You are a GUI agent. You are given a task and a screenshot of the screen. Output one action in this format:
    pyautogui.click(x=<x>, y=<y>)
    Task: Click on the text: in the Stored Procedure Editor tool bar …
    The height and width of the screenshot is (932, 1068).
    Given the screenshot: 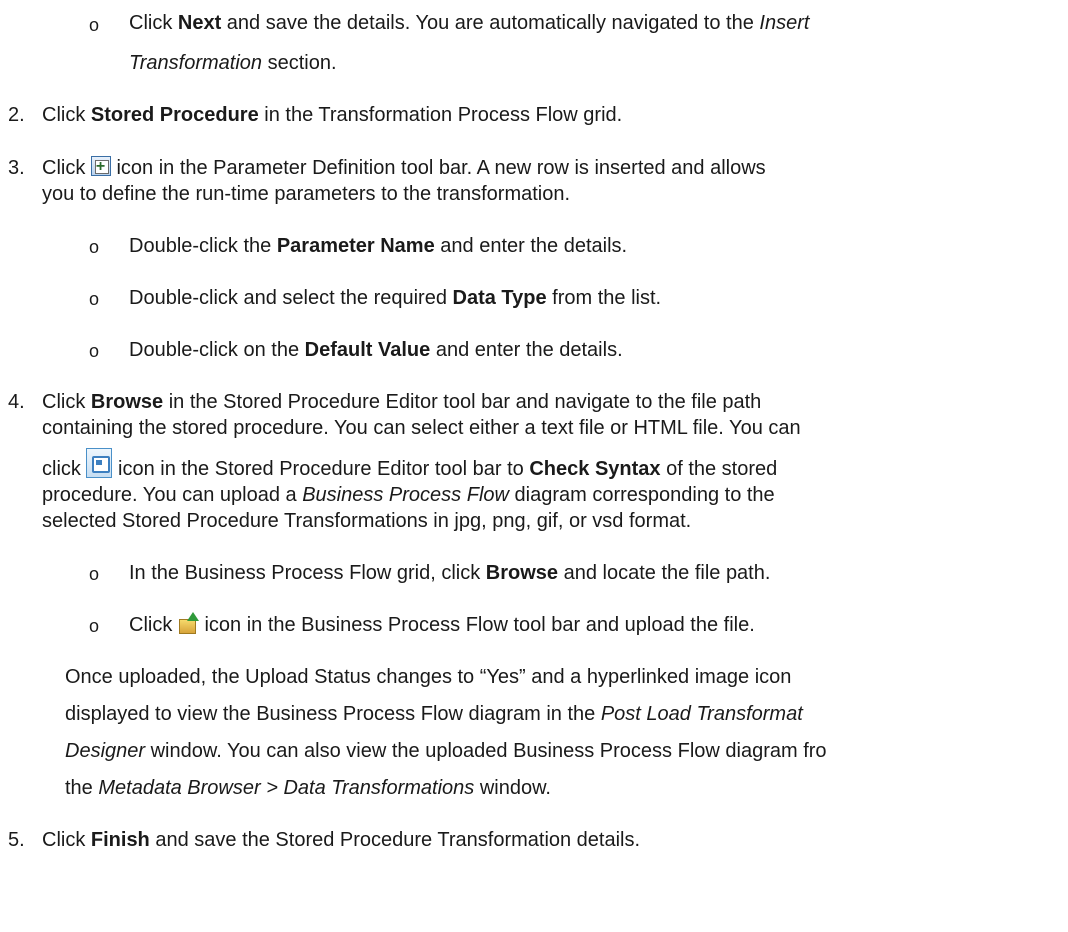 What is the action you would take?
    pyautogui.click(x=462, y=402)
    